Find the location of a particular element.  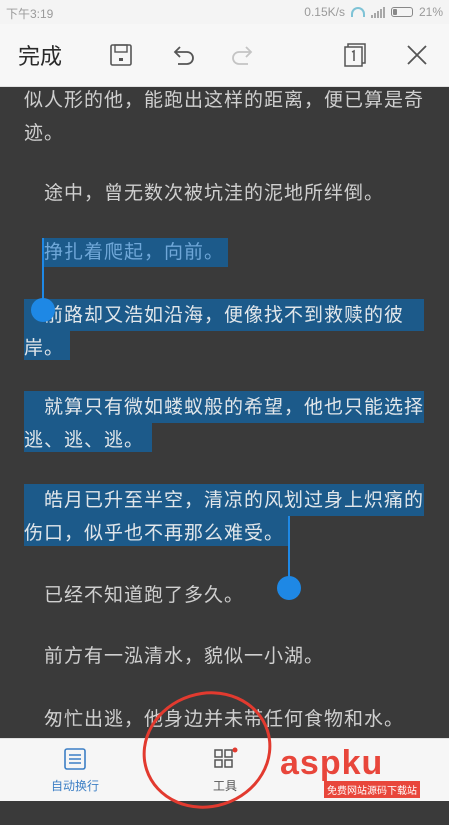

selection-end-stem is located at coordinates (289, 548).